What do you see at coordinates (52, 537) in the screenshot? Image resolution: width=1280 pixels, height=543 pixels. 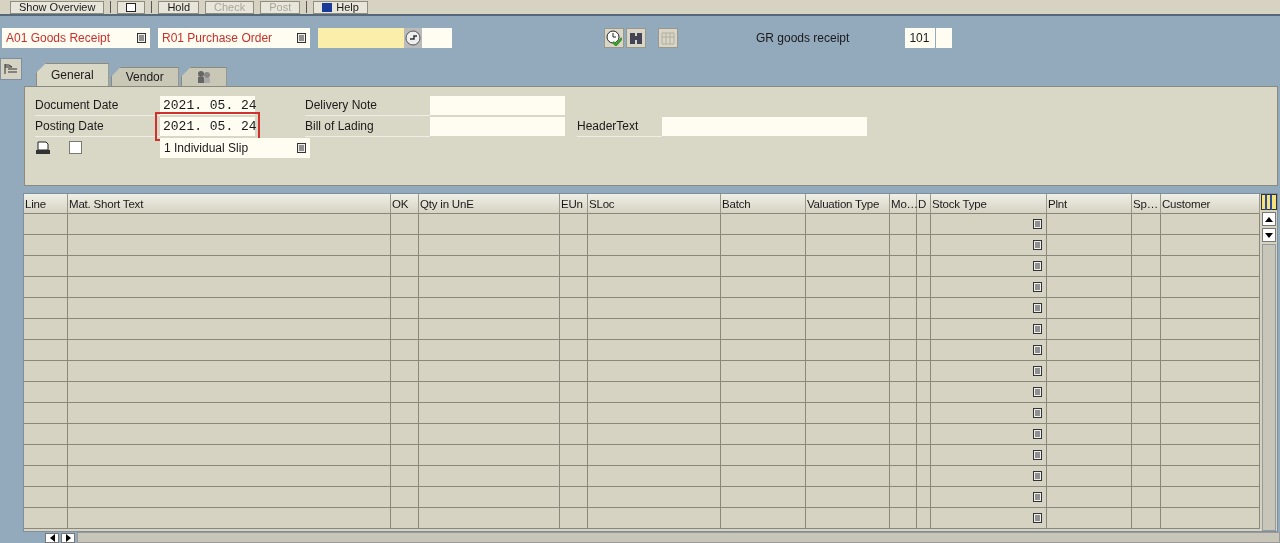 I see `scroll-left-button` at bounding box center [52, 537].